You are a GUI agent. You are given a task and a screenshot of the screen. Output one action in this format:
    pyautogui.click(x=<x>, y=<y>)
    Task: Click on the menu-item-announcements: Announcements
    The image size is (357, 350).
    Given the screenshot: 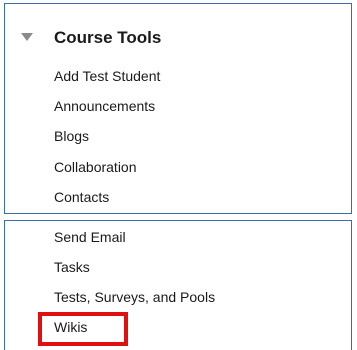 What is the action you would take?
    pyautogui.click(x=104, y=106)
    